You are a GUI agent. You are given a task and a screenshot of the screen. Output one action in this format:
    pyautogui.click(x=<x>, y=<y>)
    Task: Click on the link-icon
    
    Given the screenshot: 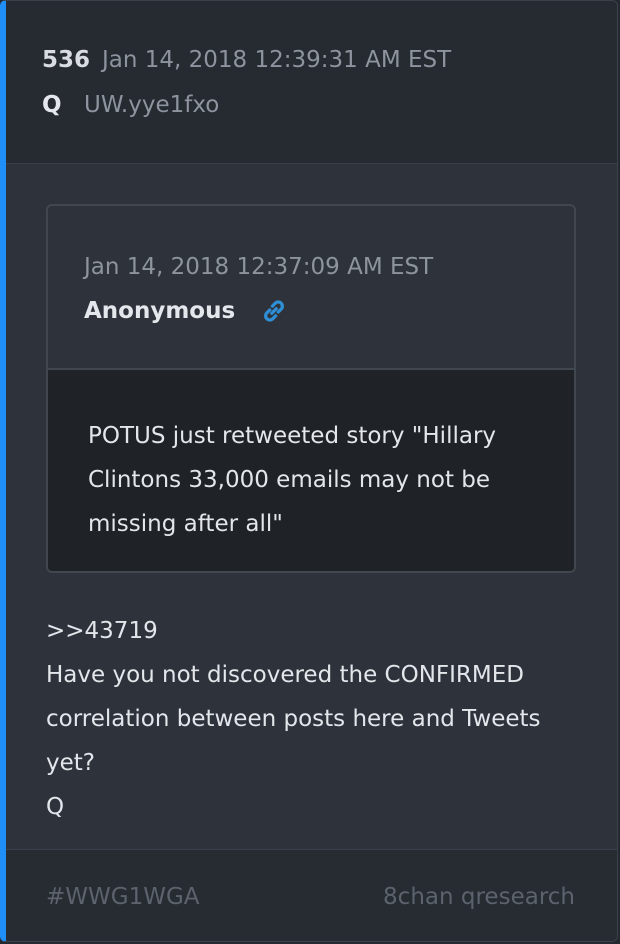 What is the action you would take?
    pyautogui.click(x=274, y=311)
    